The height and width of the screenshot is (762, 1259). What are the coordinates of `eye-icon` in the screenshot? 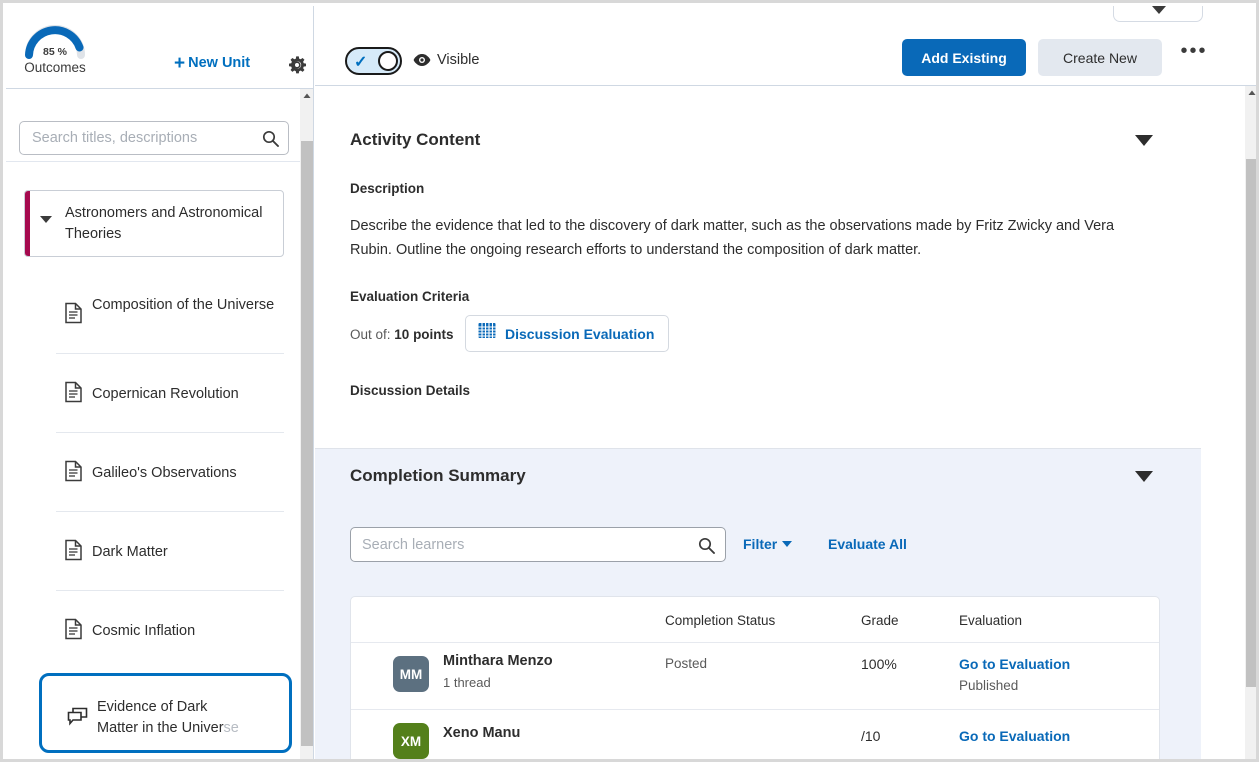 It's located at (422, 60).